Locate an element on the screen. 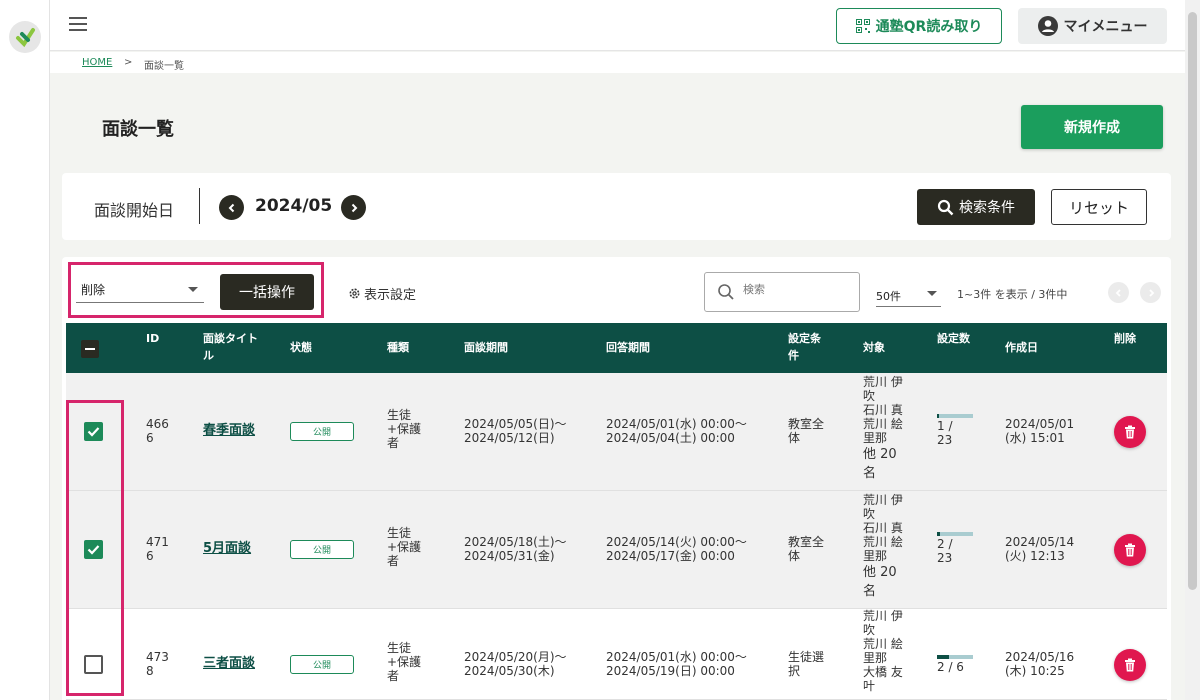 This screenshot has height=700, width=1200. row-created-date: 2024/05/16 is located at coordinates (1040, 657).